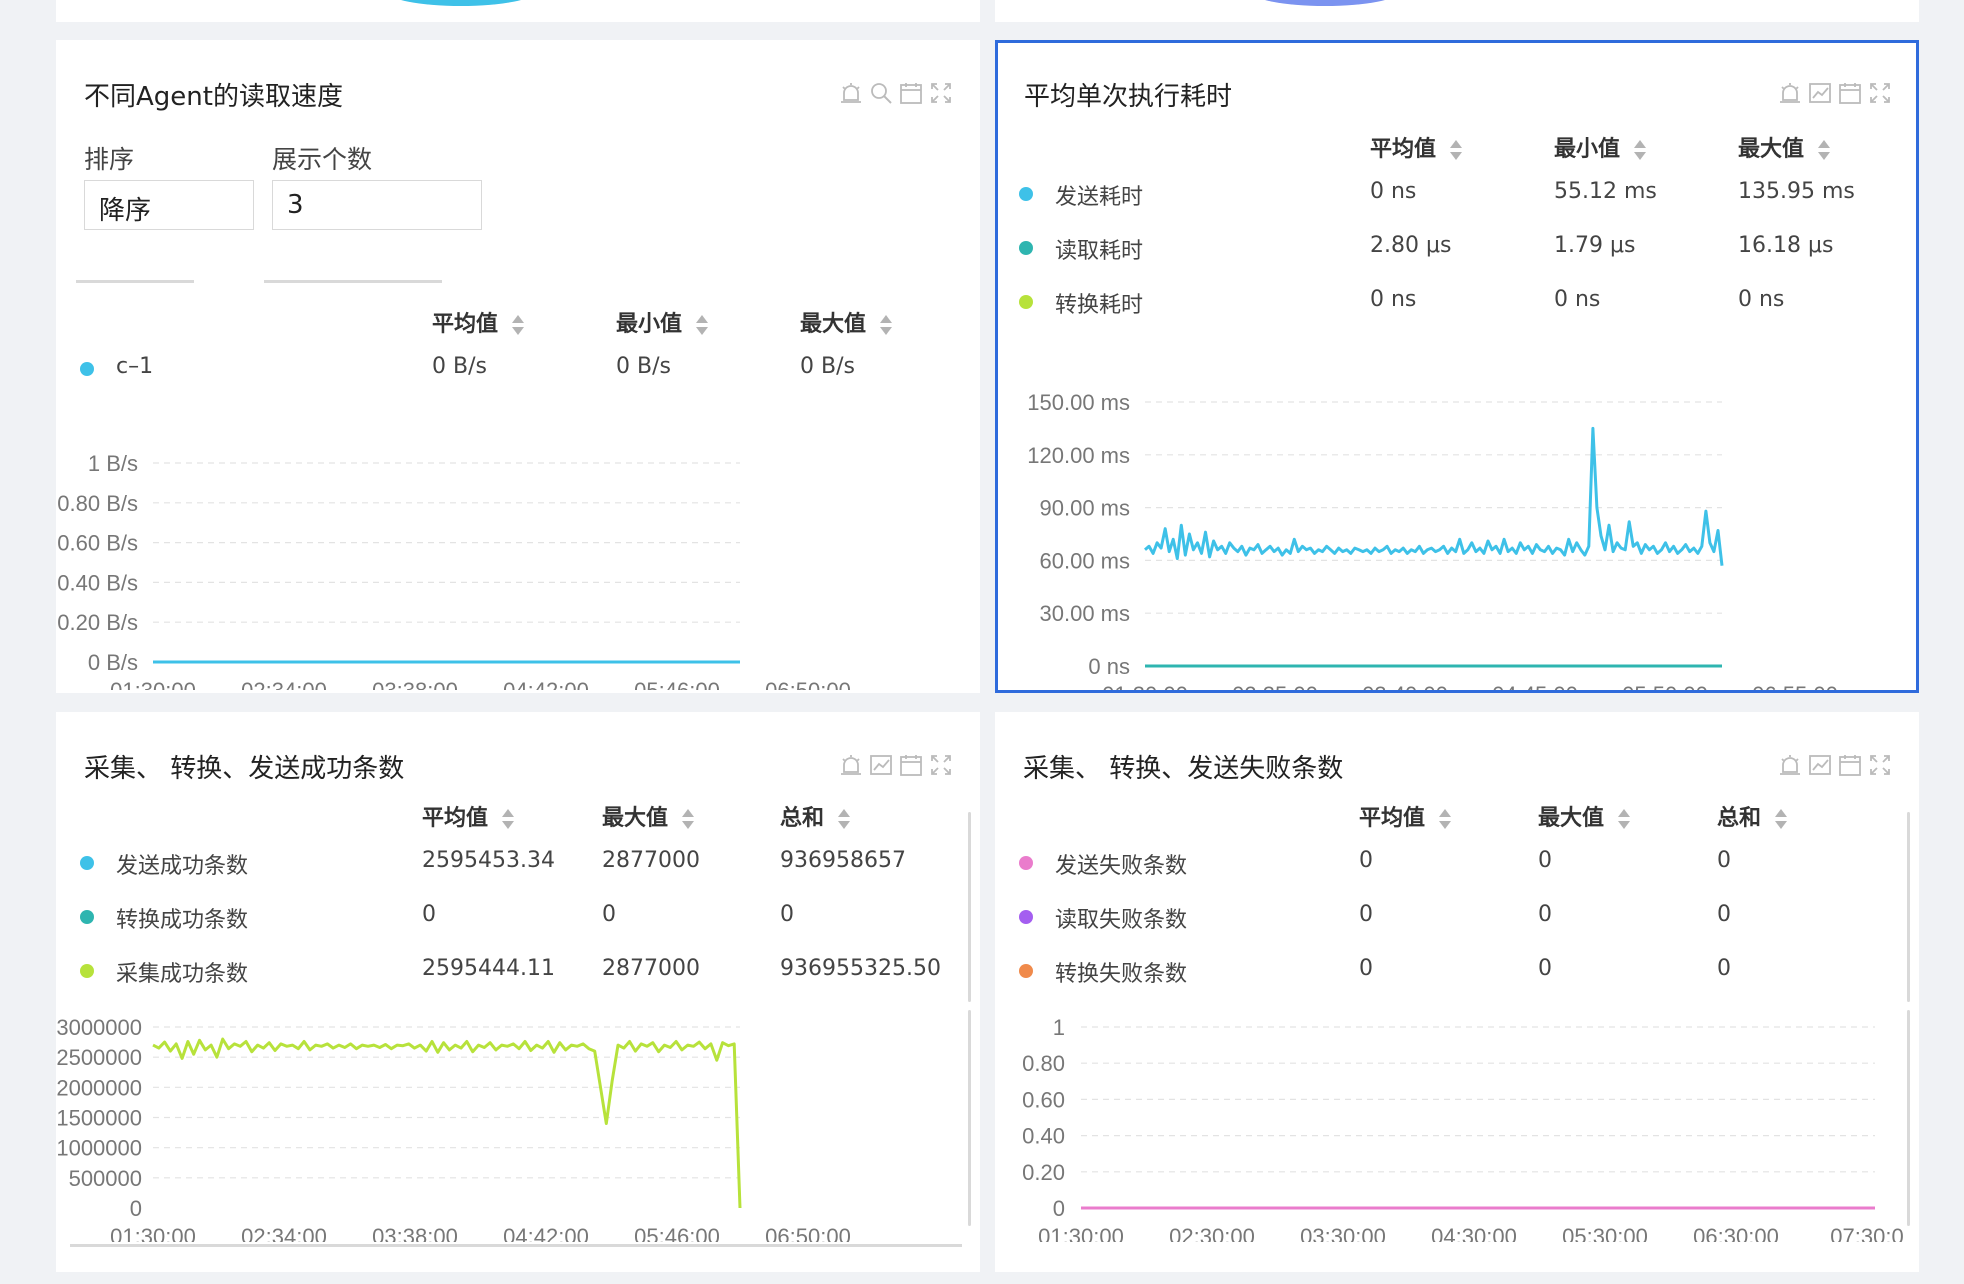 This screenshot has height=1284, width=1964. What do you see at coordinates (843, 860) in the screenshot?
I see `sum-value: 936958657` at bounding box center [843, 860].